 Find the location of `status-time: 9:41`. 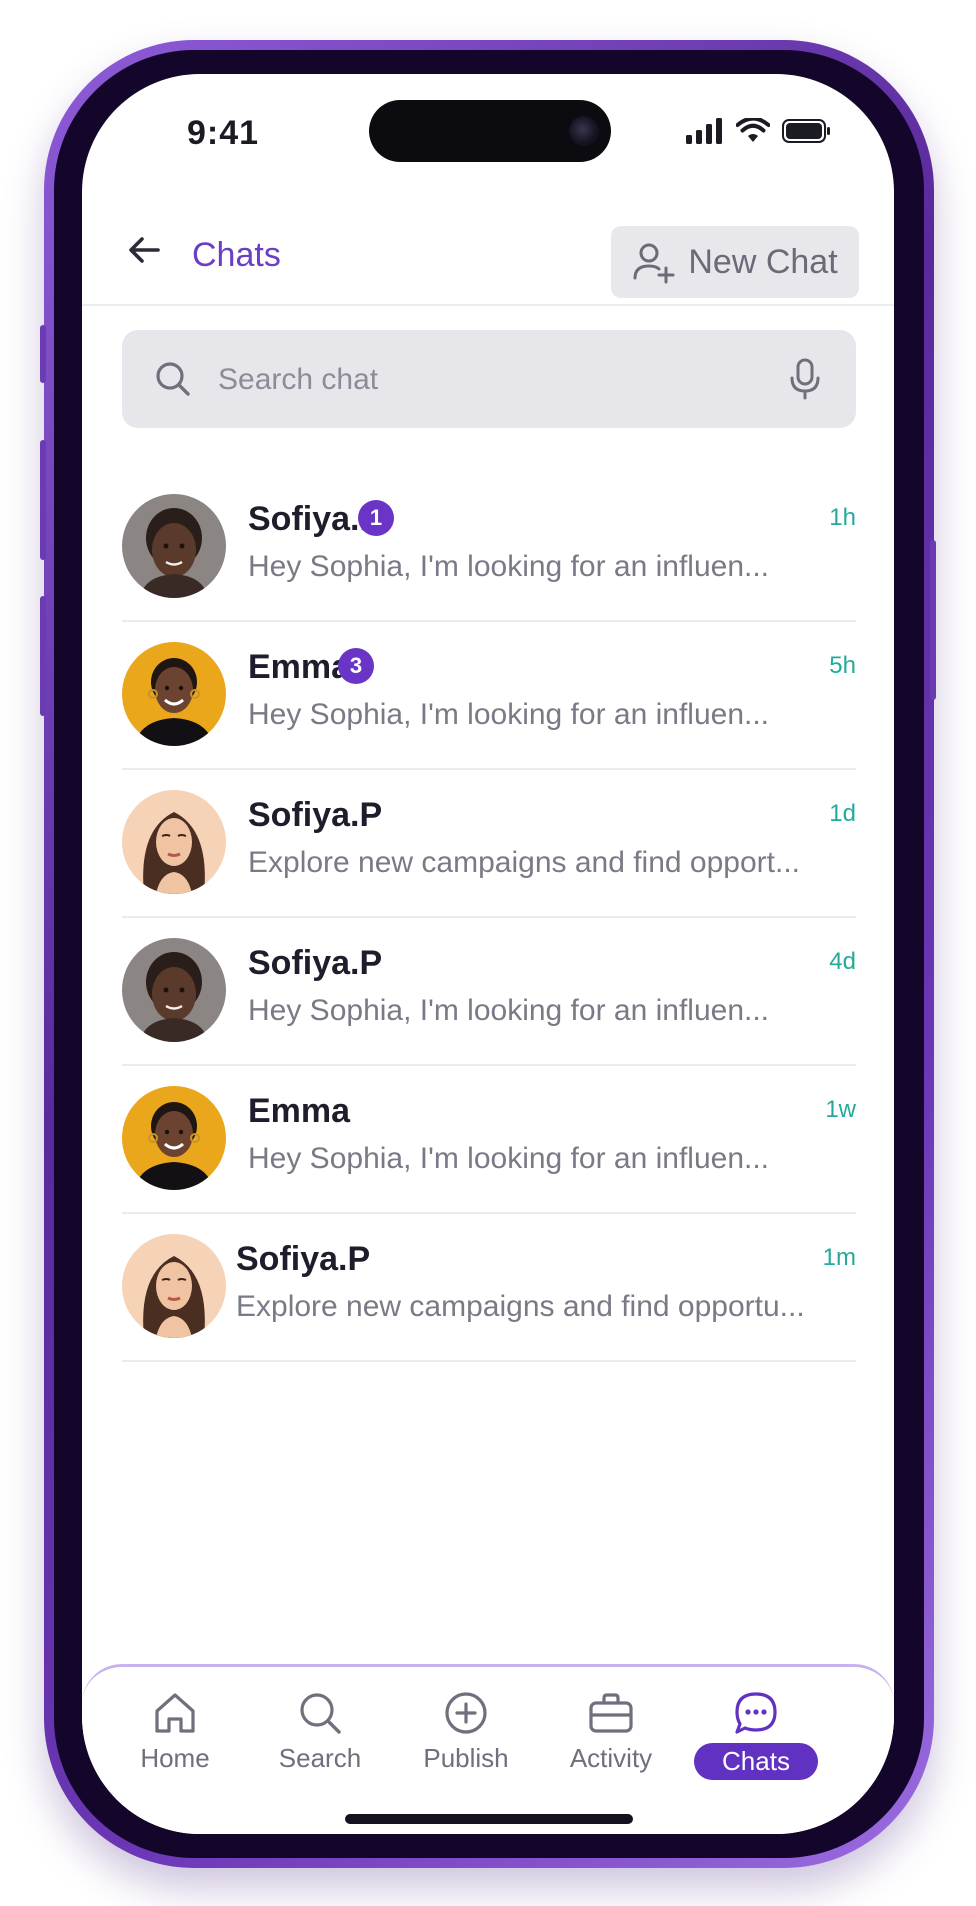

status-time: 9:41 is located at coordinates (223, 133).